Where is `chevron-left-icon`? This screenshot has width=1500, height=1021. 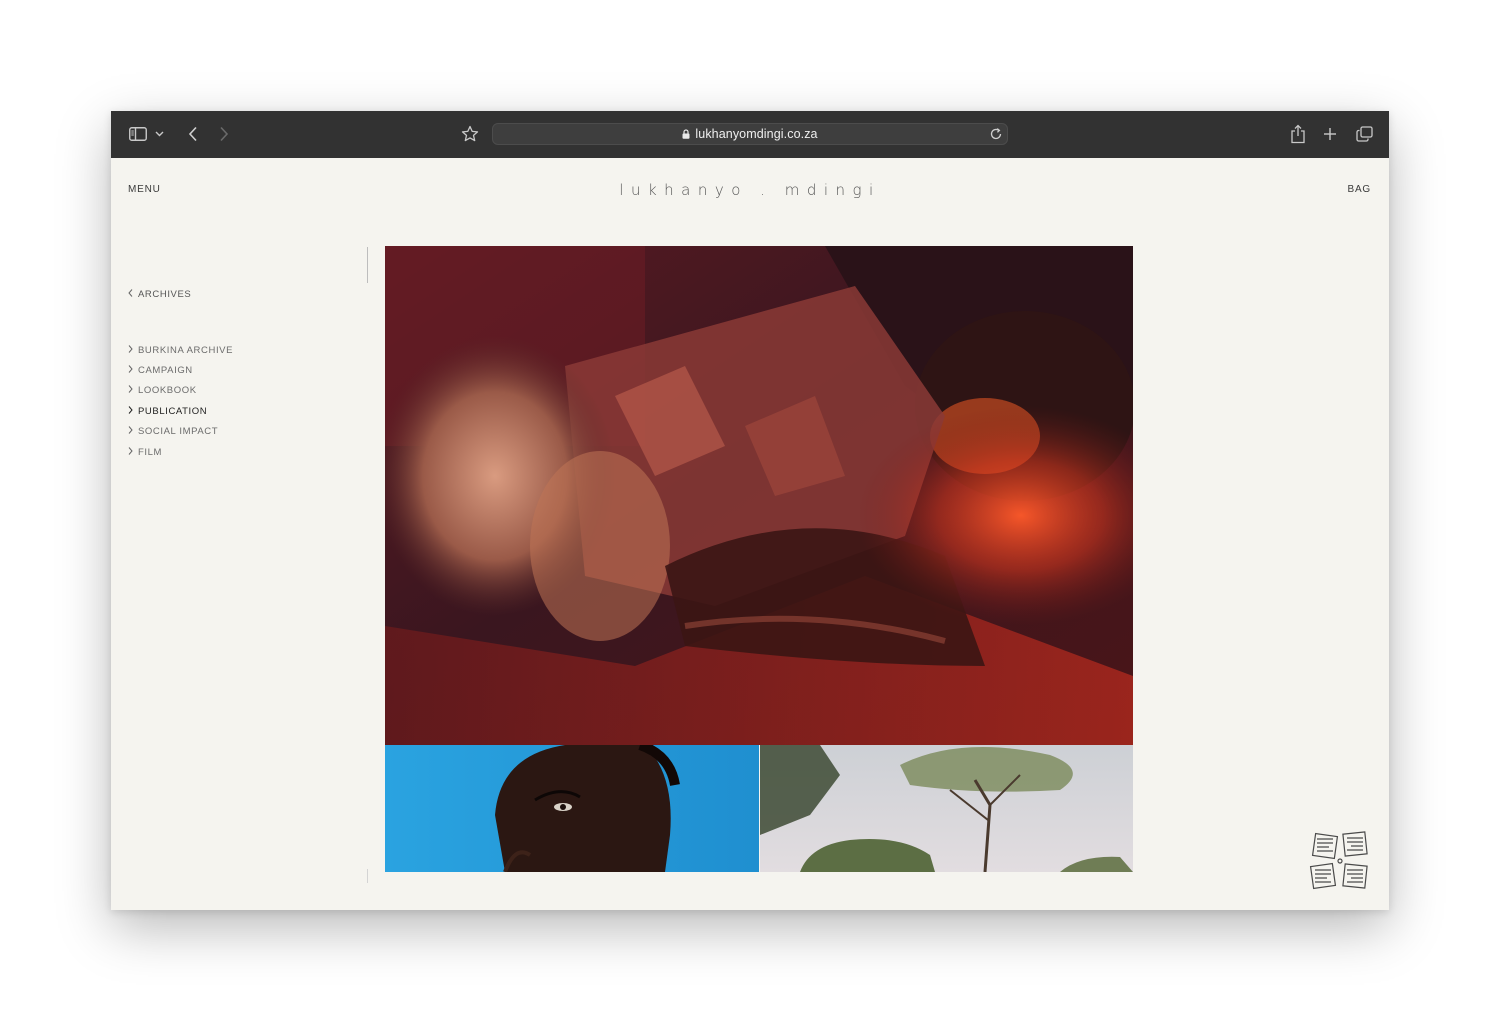 chevron-left-icon is located at coordinates (130, 294).